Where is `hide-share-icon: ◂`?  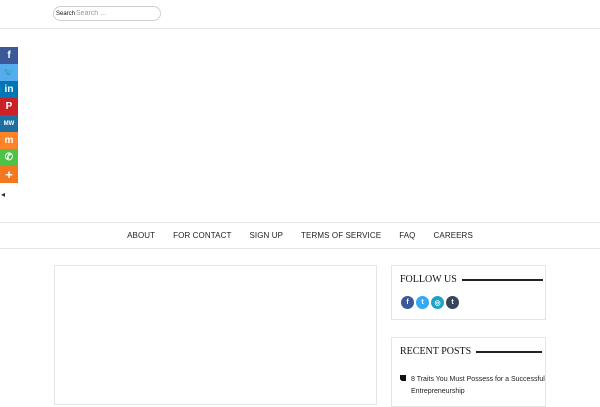
hide-share-icon: ◂ is located at coordinates (3, 194).